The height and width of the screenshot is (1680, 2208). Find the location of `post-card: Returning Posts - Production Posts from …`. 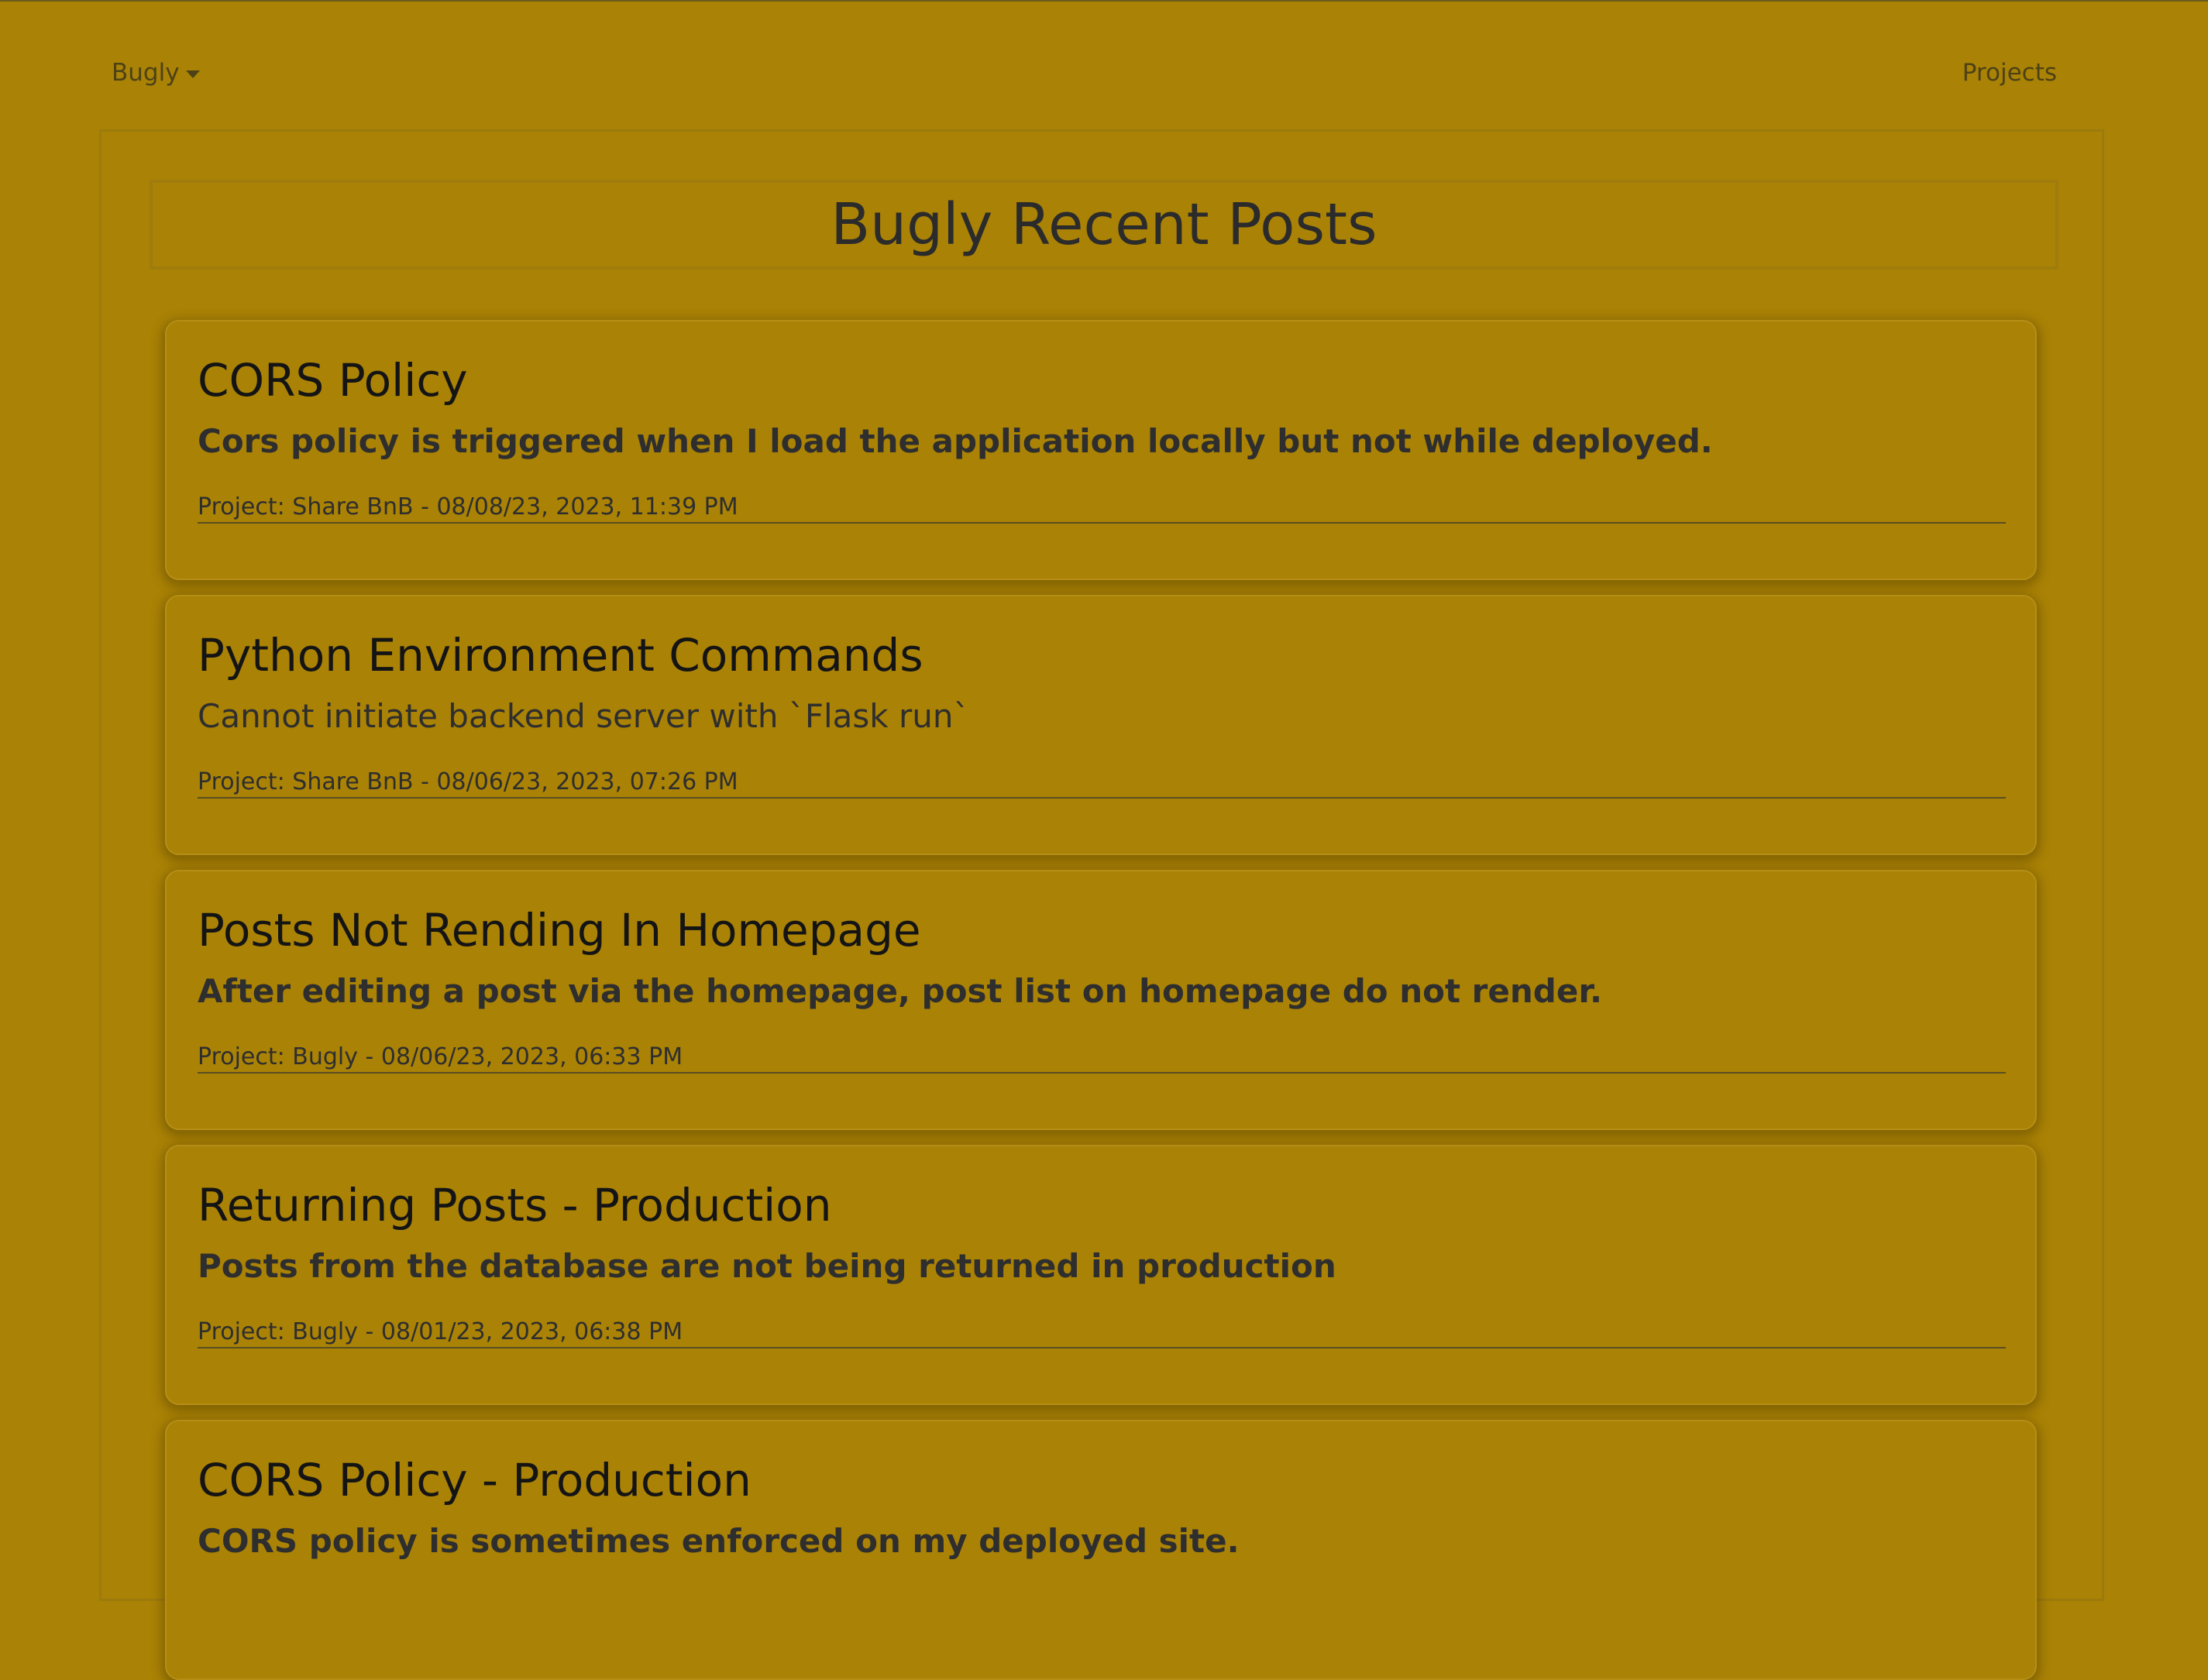

post-card: Returning Posts - Production Posts from … is located at coordinates (1101, 1275).